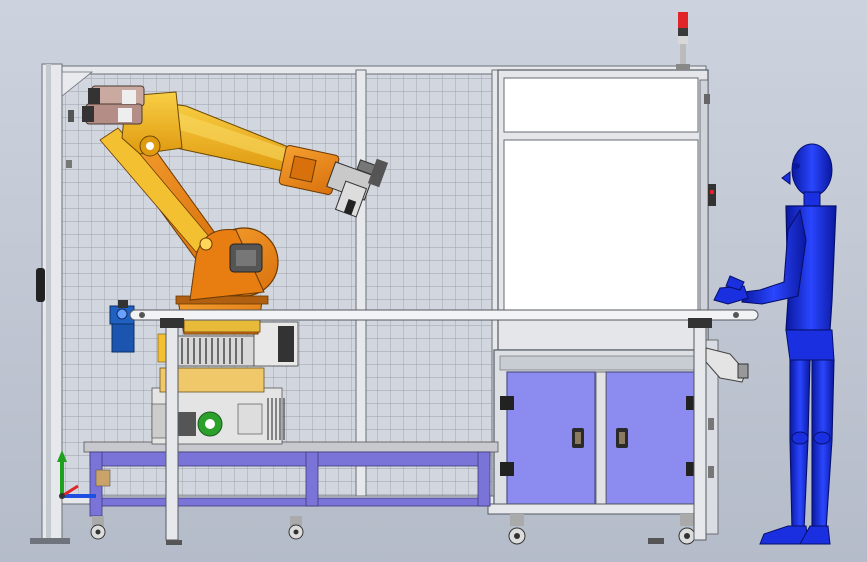 The image size is (867, 562). What do you see at coordinates (113, 105) in the screenshot?
I see `motor-housing` at bounding box center [113, 105].